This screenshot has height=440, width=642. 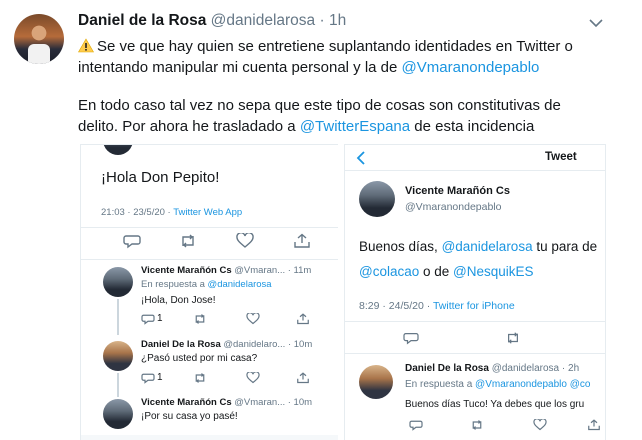 What do you see at coordinates (596, 23) in the screenshot?
I see `chevron-down-icon` at bounding box center [596, 23].